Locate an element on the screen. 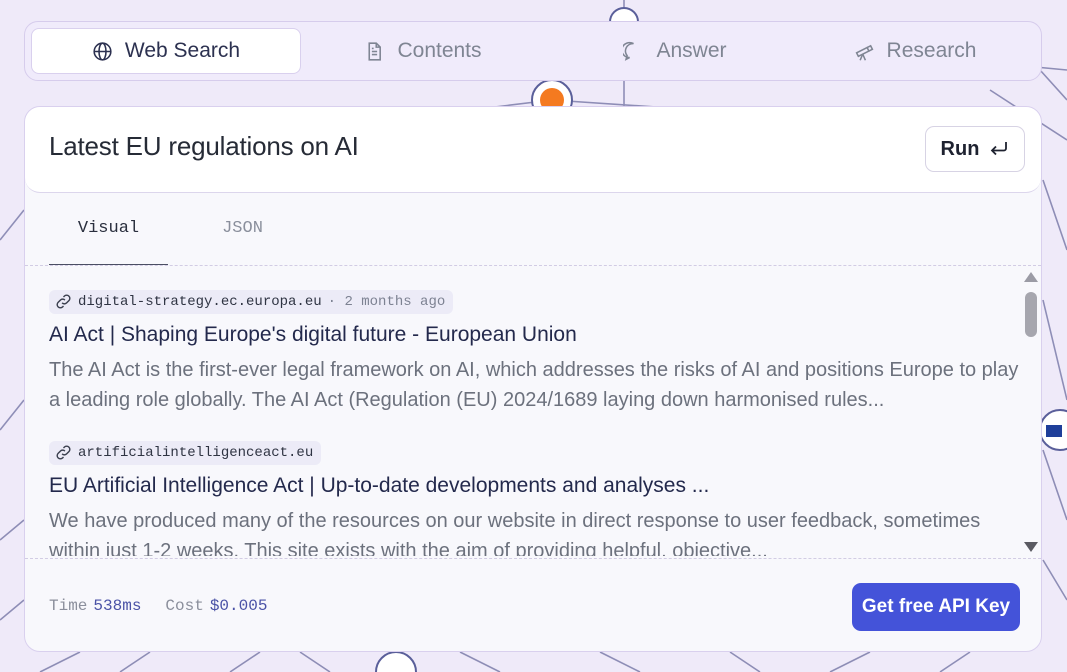 This screenshot has width=1067, height=672. chat-bubble-icon is located at coordinates (629, 51).